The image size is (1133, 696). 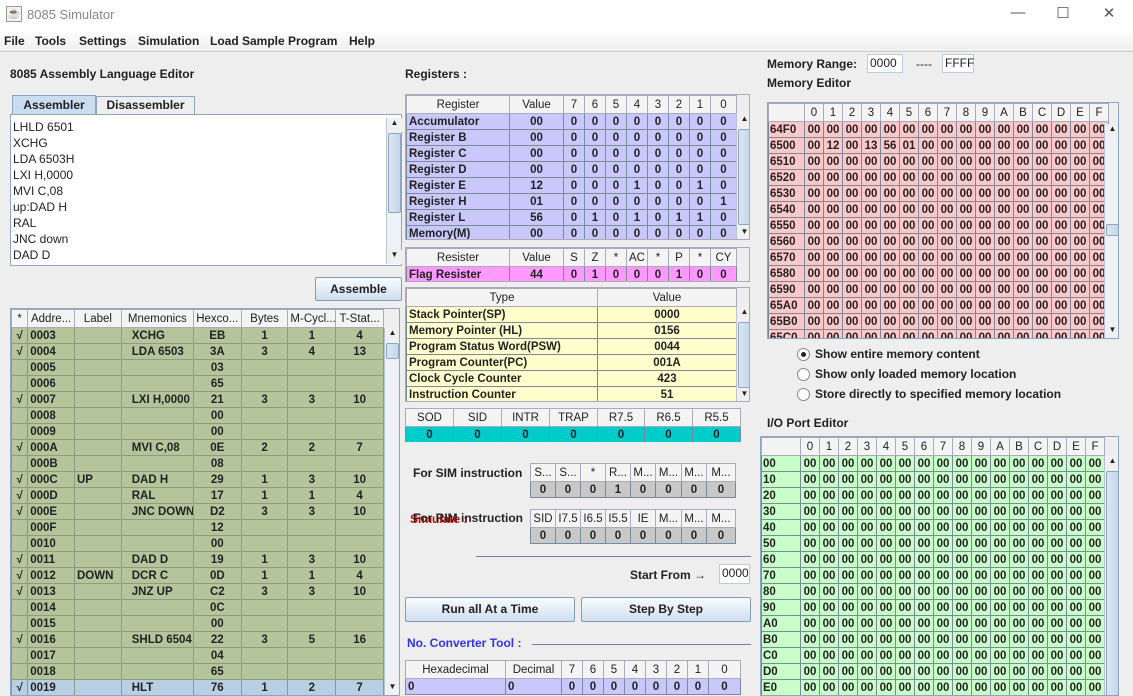 What do you see at coordinates (643, 518) in the screenshot?
I see `column-header: IE` at bounding box center [643, 518].